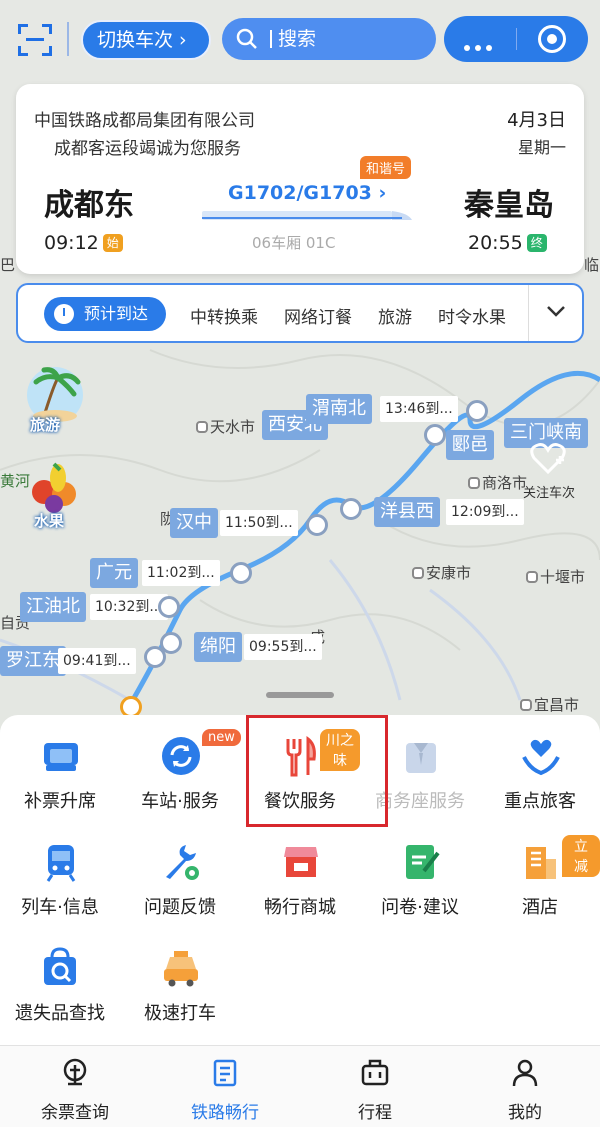  Describe the element at coordinates (300, 695) in the screenshot. I see `drag-handle` at that location.